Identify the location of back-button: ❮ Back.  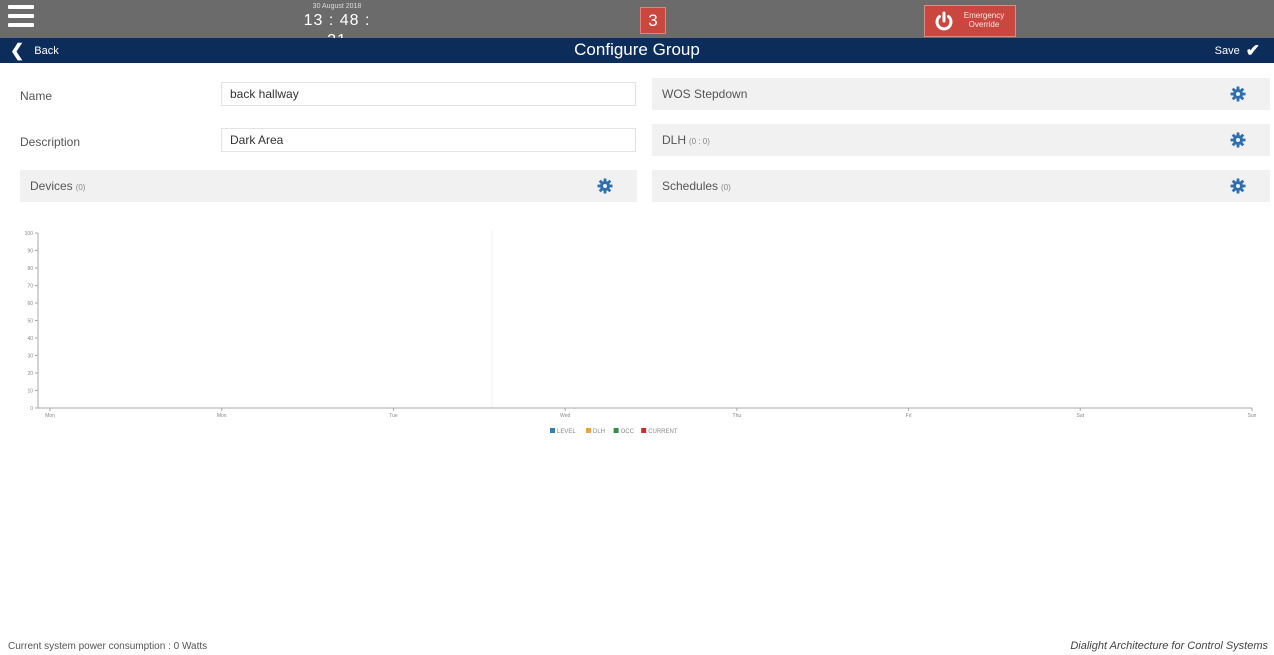
(34, 51).